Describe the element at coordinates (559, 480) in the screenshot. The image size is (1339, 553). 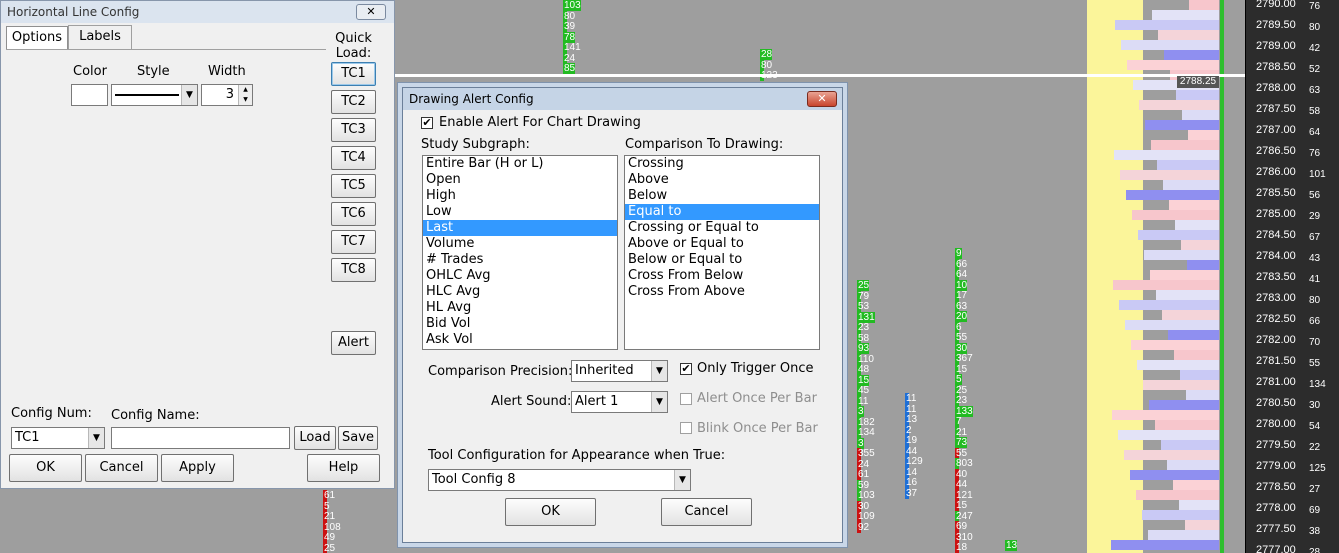
I see `tool-config-select: Tool Config 8 ▼` at that location.